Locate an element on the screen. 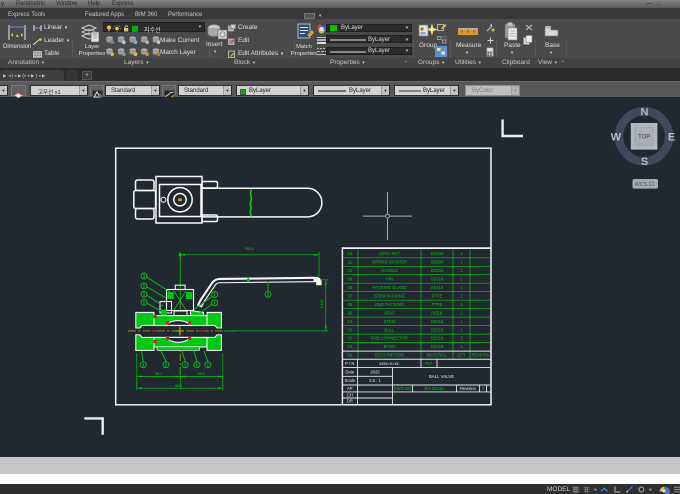  svg-text: LOCK NUT is located at coordinates (390, 253).